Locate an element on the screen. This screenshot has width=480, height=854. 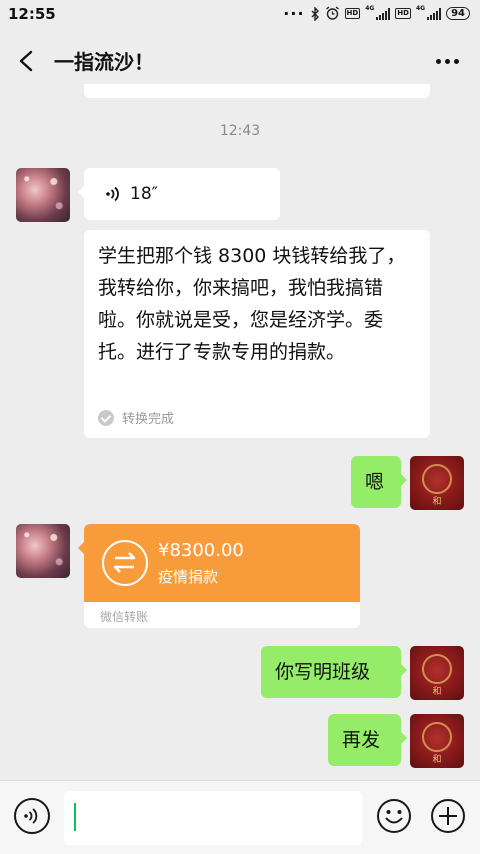
more-dot-icon is located at coordinates (438, 61).